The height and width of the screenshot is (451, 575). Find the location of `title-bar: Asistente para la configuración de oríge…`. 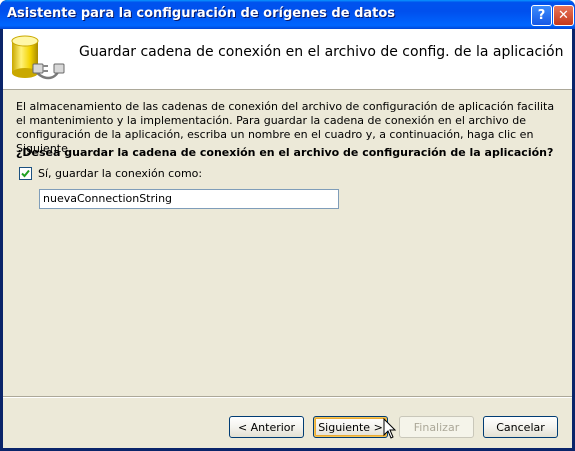

title-bar: Asistente para la configuración de oríge… is located at coordinates (287, 14).